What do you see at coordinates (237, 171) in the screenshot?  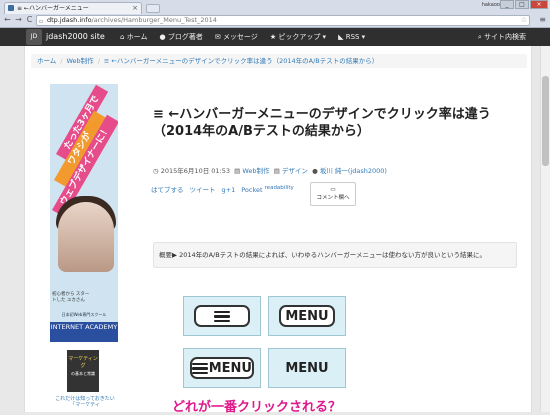 I see `folder-icon: ▤` at bounding box center [237, 171].